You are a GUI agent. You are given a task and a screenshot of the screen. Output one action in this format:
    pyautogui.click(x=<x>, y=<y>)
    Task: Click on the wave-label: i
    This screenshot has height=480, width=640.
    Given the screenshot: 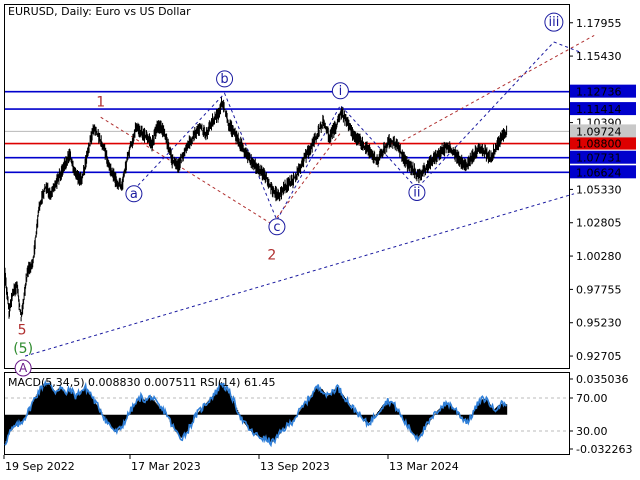 What is the action you would take?
    pyautogui.click(x=341, y=91)
    